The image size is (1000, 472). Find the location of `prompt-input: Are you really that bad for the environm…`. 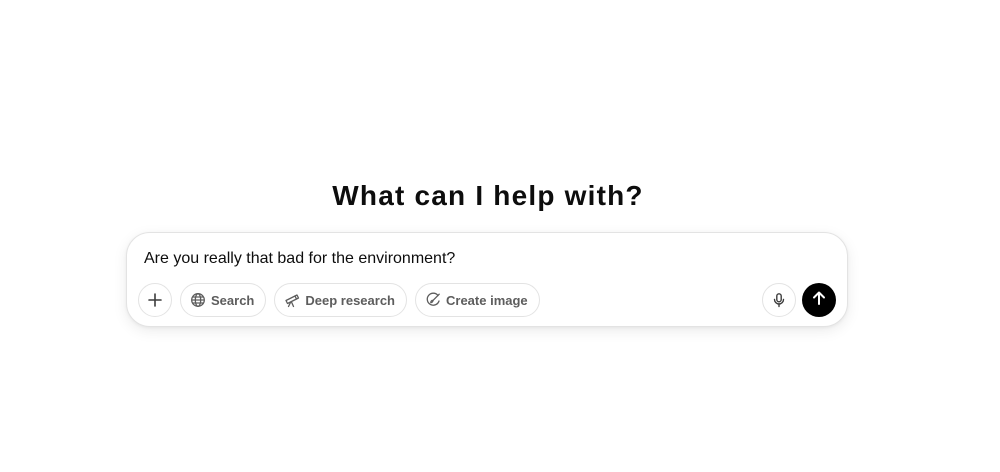

prompt-input: Are you really that bad for the environm… is located at coordinates (299, 259).